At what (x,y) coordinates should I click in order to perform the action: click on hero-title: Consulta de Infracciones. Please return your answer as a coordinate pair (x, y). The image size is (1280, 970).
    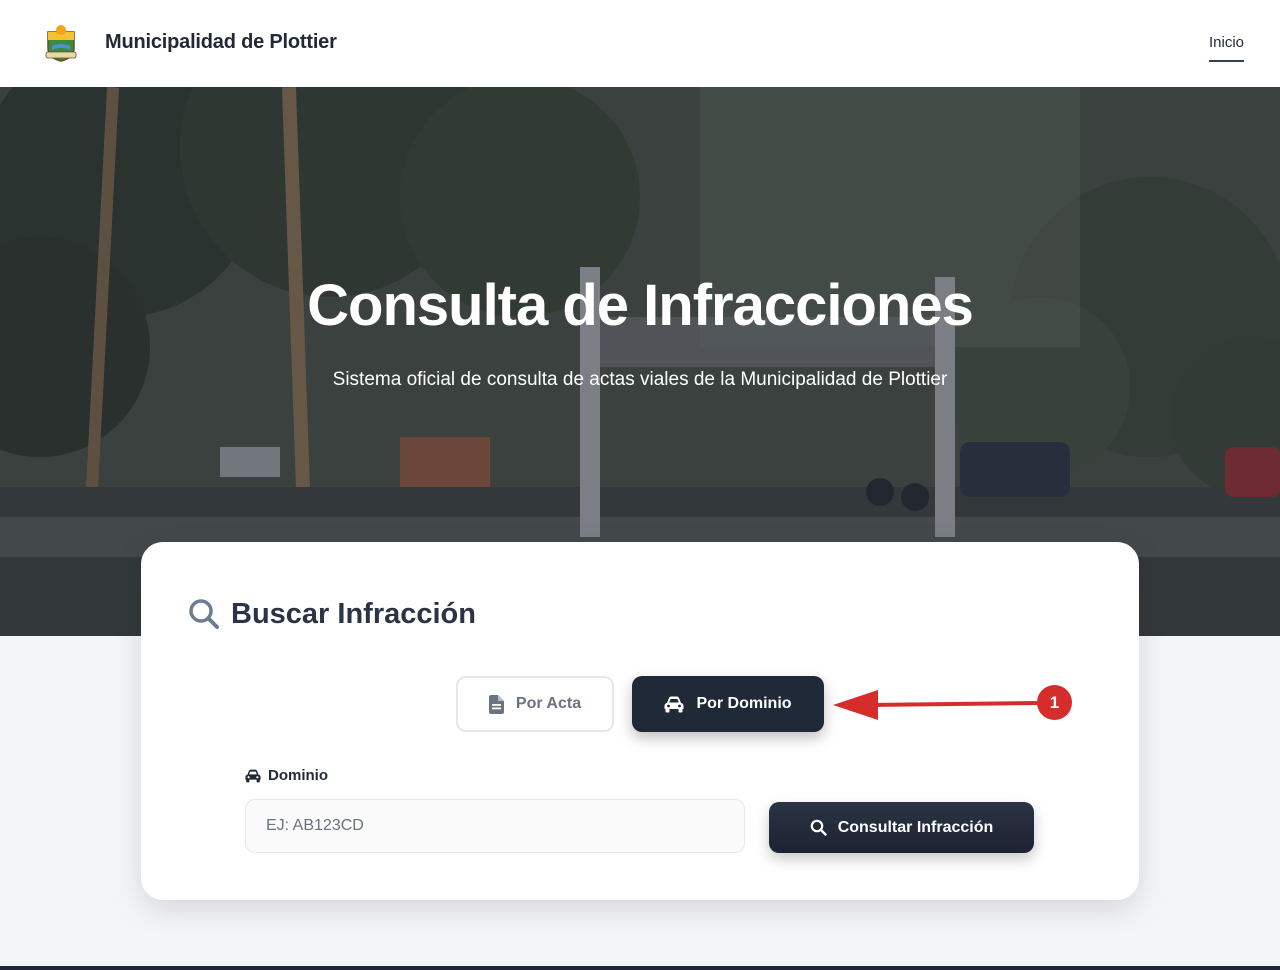
    Looking at the image, I should click on (640, 305).